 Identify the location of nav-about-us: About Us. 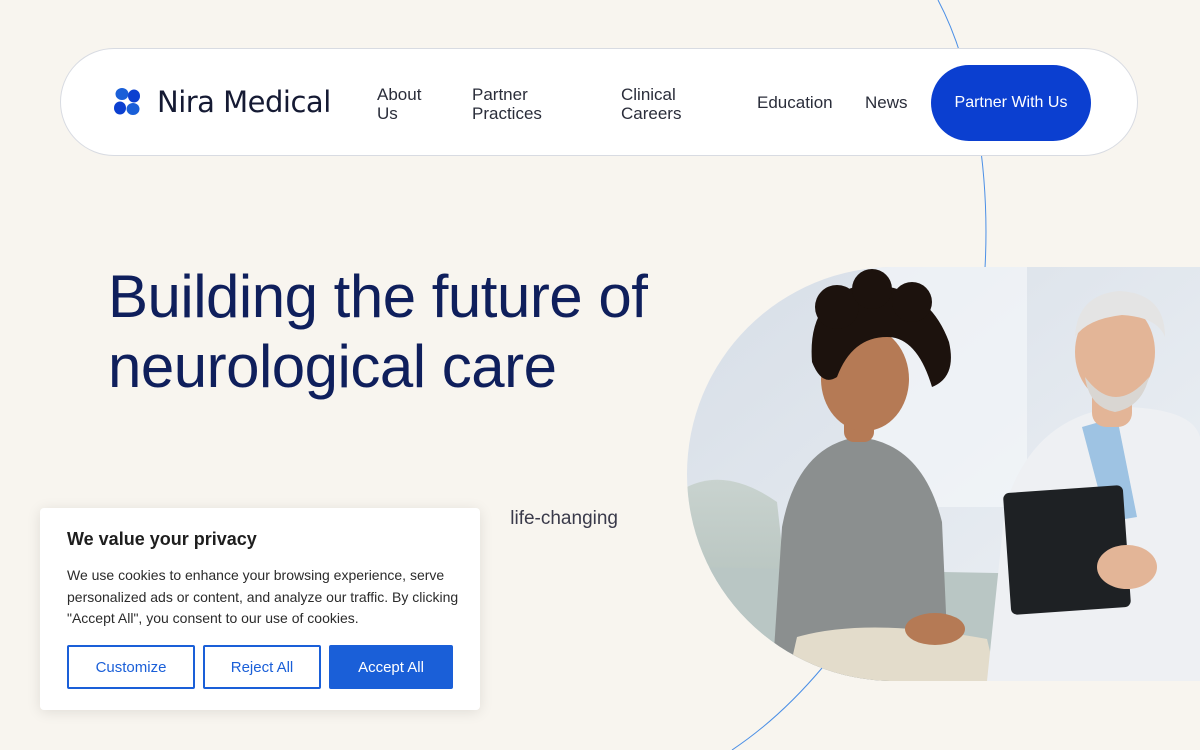
(408, 104).